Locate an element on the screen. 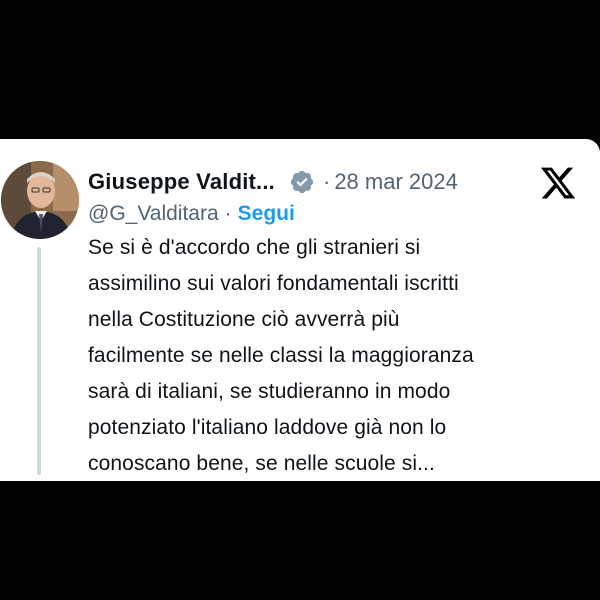 Image resolution: width=600 pixels, height=600 pixels. avatar-photo is located at coordinates (40, 200).